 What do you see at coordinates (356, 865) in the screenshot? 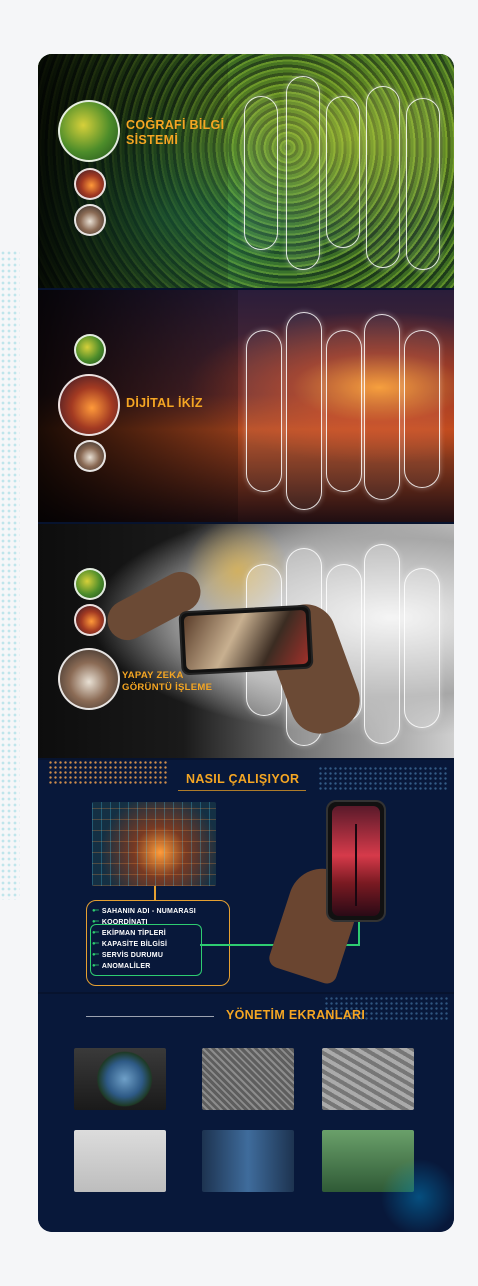
I see `tower-icon` at bounding box center [356, 865].